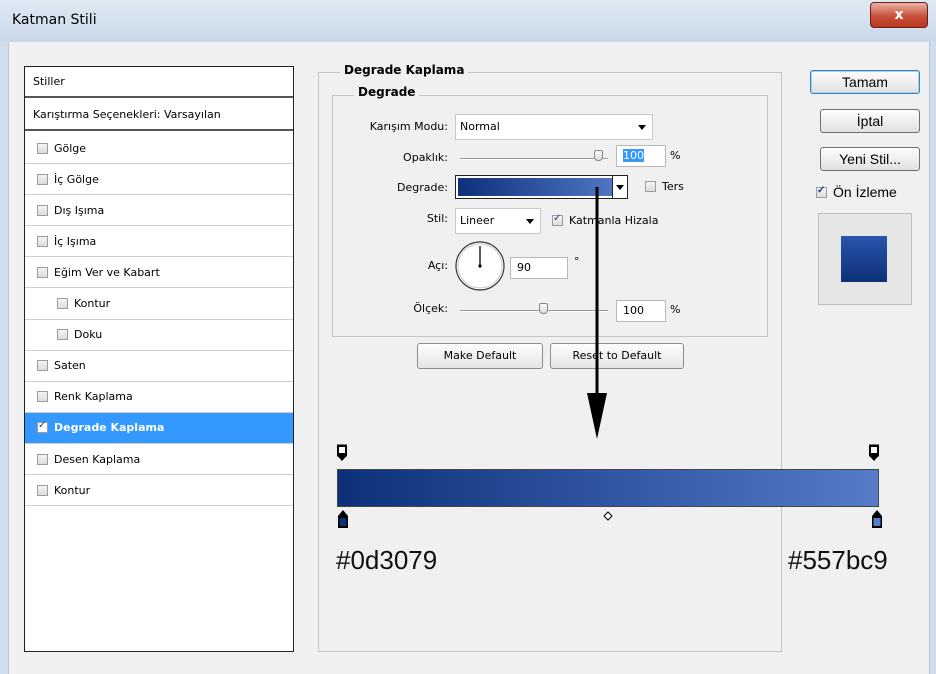 The image size is (936, 674). What do you see at coordinates (543, 308) in the screenshot?
I see `scale-slider-thumb` at bounding box center [543, 308].